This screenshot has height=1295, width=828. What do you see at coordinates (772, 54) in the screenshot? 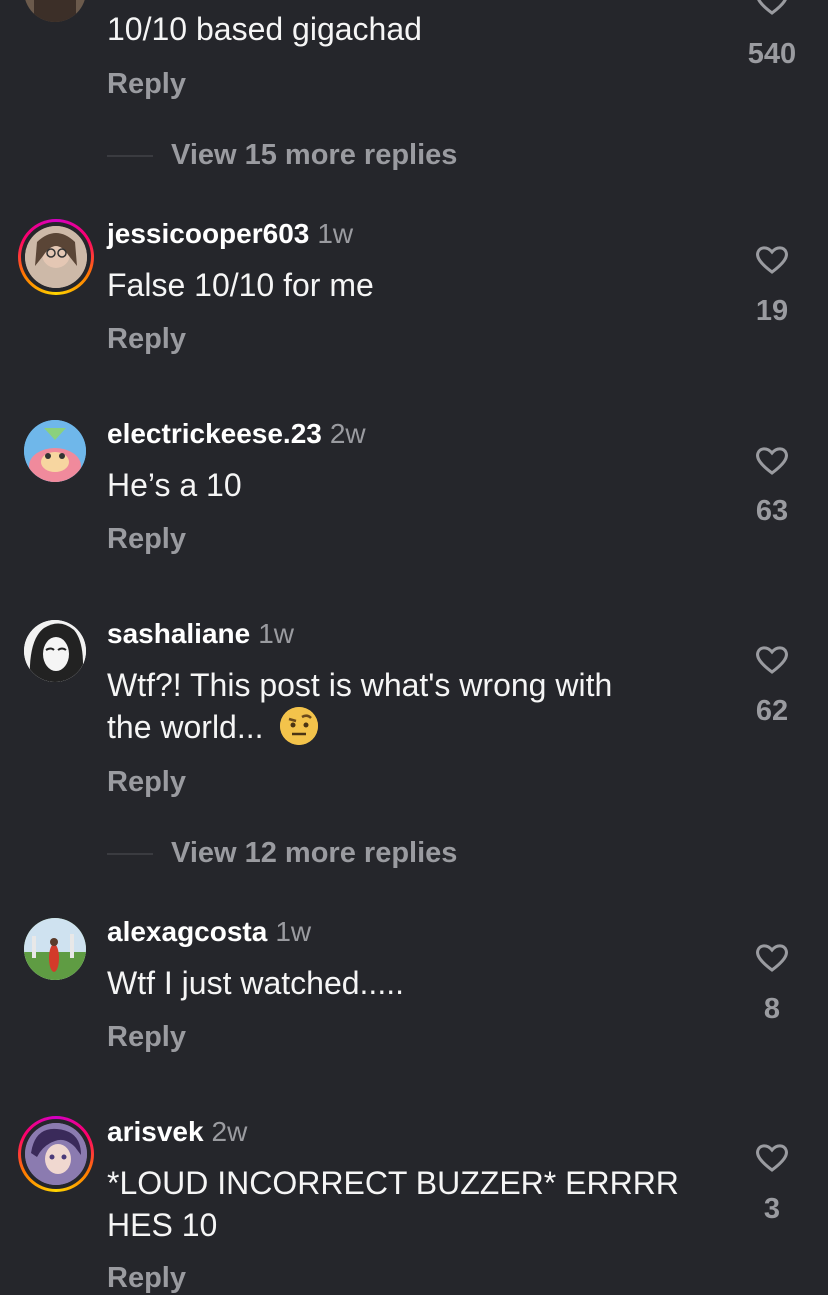
I see `like-count: 540` at bounding box center [772, 54].